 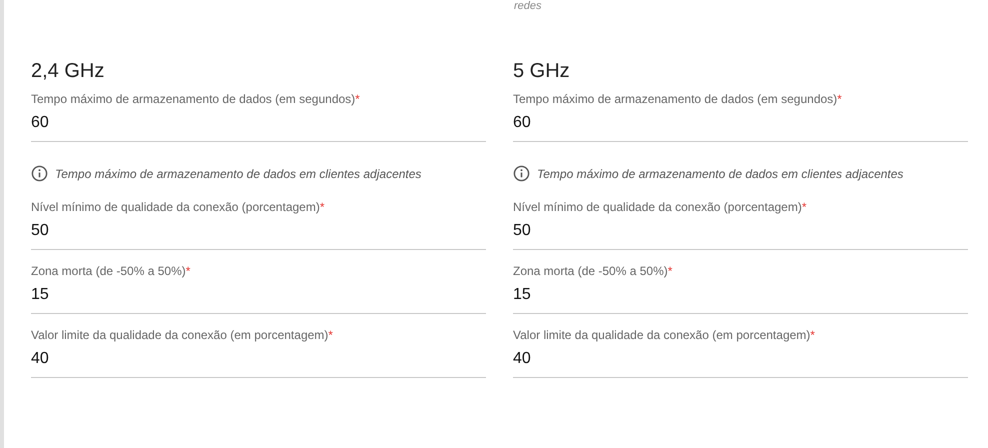 I want to click on section-title: 2,4 GHz, so click(x=68, y=71).